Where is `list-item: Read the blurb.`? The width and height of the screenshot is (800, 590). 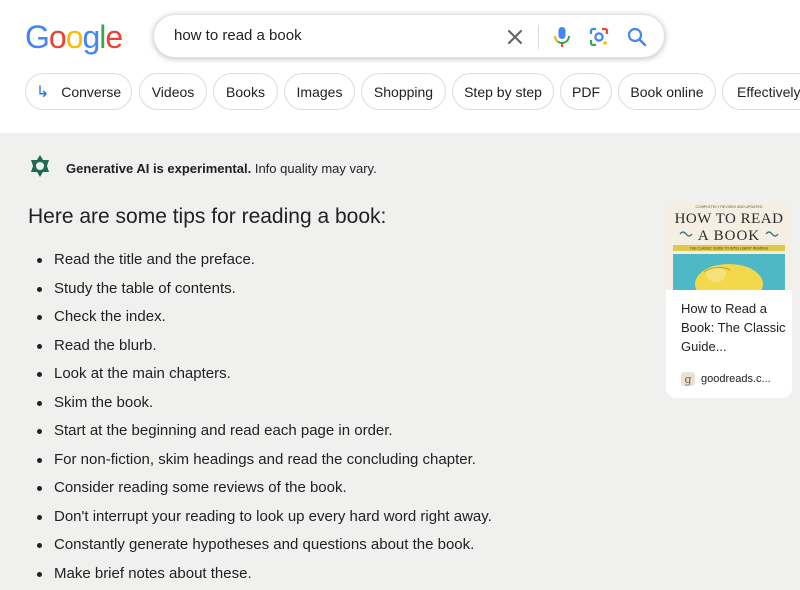 list-item: Read the blurb. is located at coordinates (260, 346).